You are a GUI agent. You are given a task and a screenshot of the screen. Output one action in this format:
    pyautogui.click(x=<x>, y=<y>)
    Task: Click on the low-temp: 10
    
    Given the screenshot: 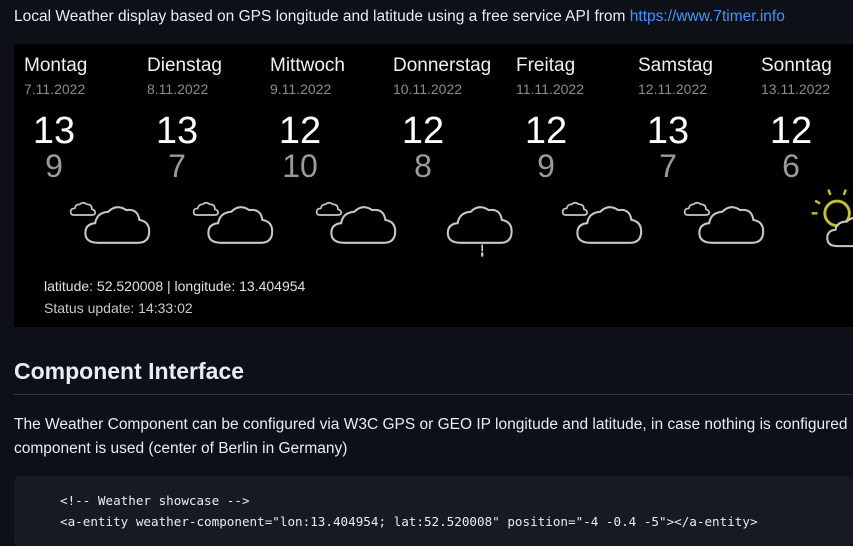 What is the action you would take?
    pyautogui.click(x=300, y=166)
    